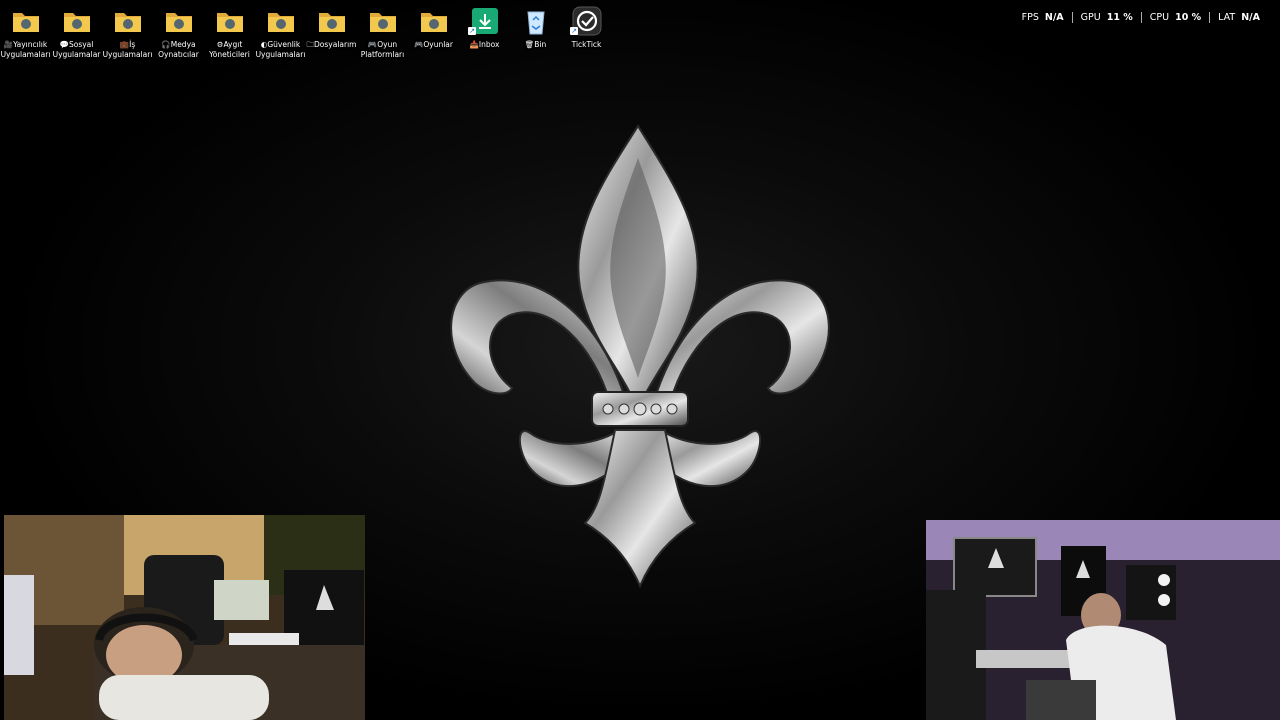 The width and height of the screenshot is (1280, 720). Describe the element at coordinates (331, 35) in the screenshot. I see `desktop-icon-folder-files: 🗀Dosyalarım` at that location.